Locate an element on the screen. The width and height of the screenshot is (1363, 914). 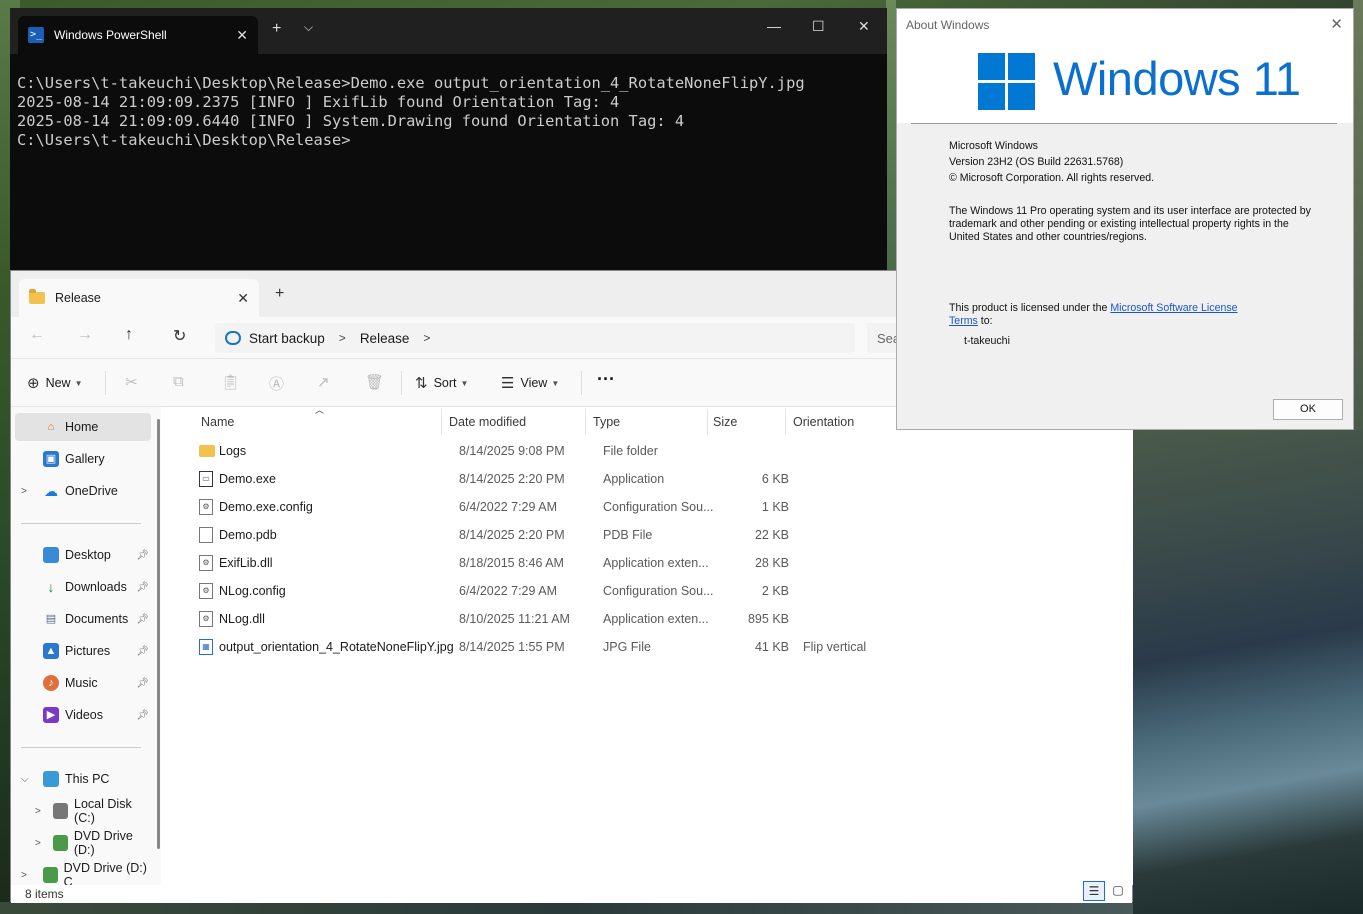
column-header-orientation: Orientation is located at coordinates (823, 422).